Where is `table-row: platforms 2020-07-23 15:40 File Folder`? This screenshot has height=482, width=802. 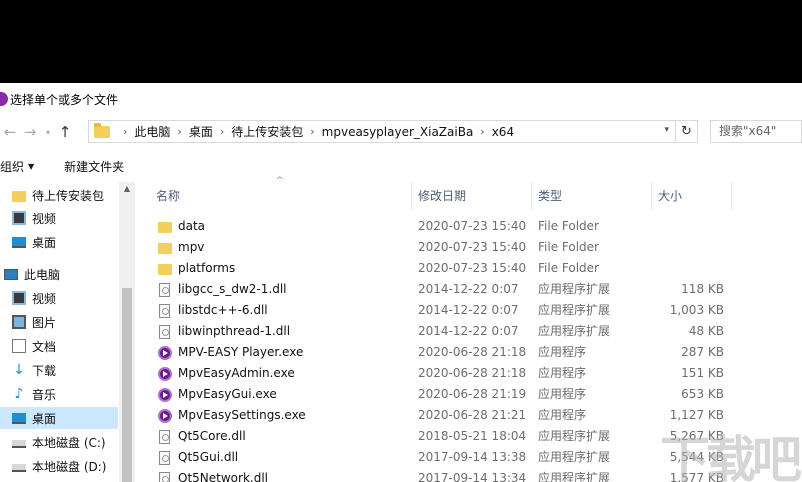
table-row: platforms 2020-07-23 15:40 File Folder is located at coordinates (469, 268).